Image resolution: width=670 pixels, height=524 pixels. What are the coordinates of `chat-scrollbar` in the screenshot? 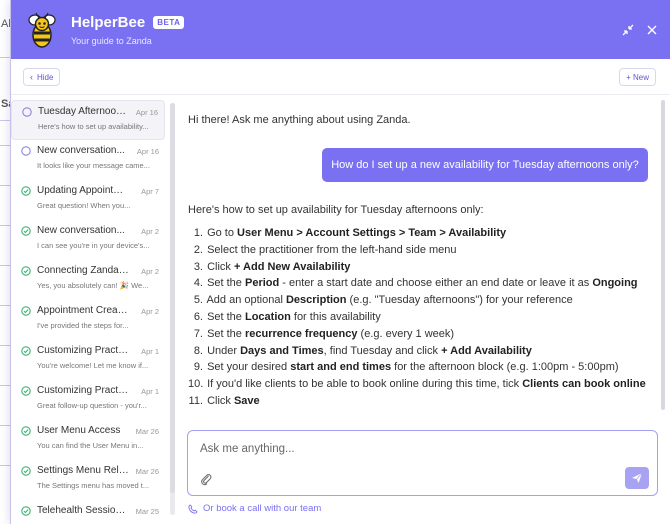 It's located at (663, 255).